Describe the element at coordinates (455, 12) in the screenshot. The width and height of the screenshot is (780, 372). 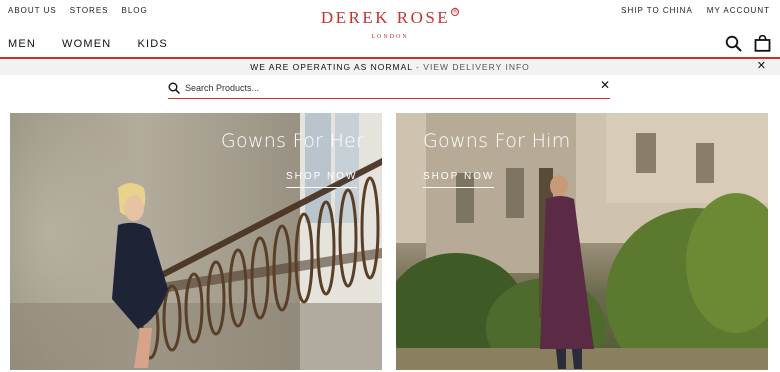
I see `registered-mark: ®` at that location.